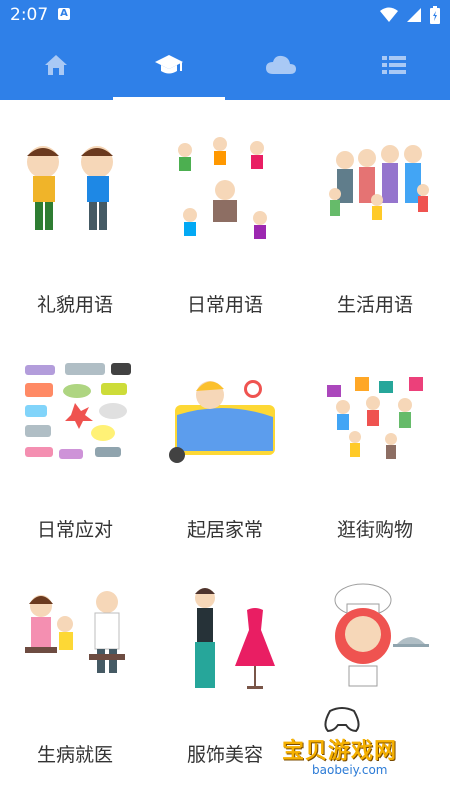 This screenshot has width=450, height=800. What do you see at coordinates (224, 530) in the screenshot?
I see `category-label: 起居家常` at bounding box center [224, 530].